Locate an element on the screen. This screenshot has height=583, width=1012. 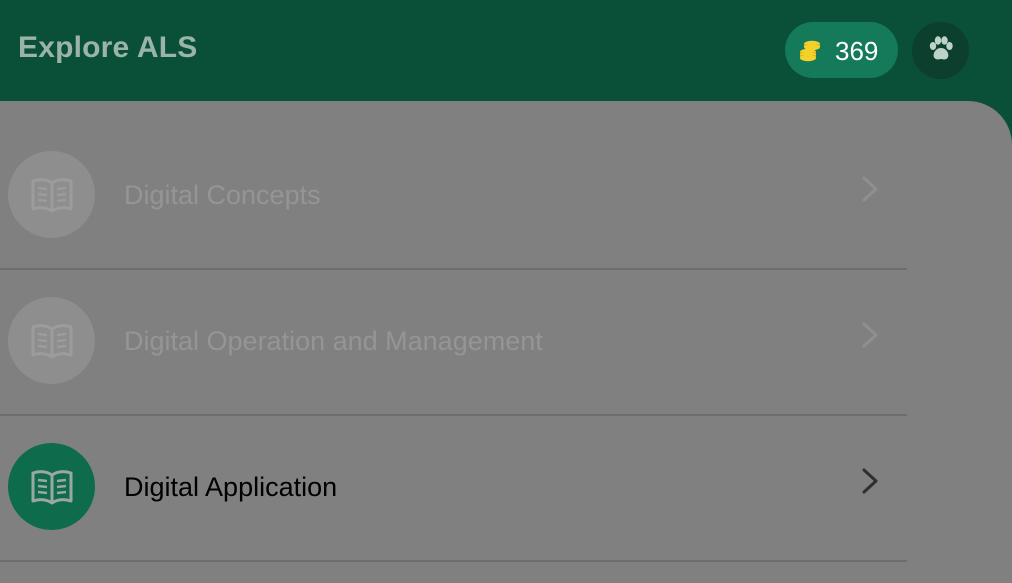
module-label: Digital Operation and Management is located at coordinates (333, 341).